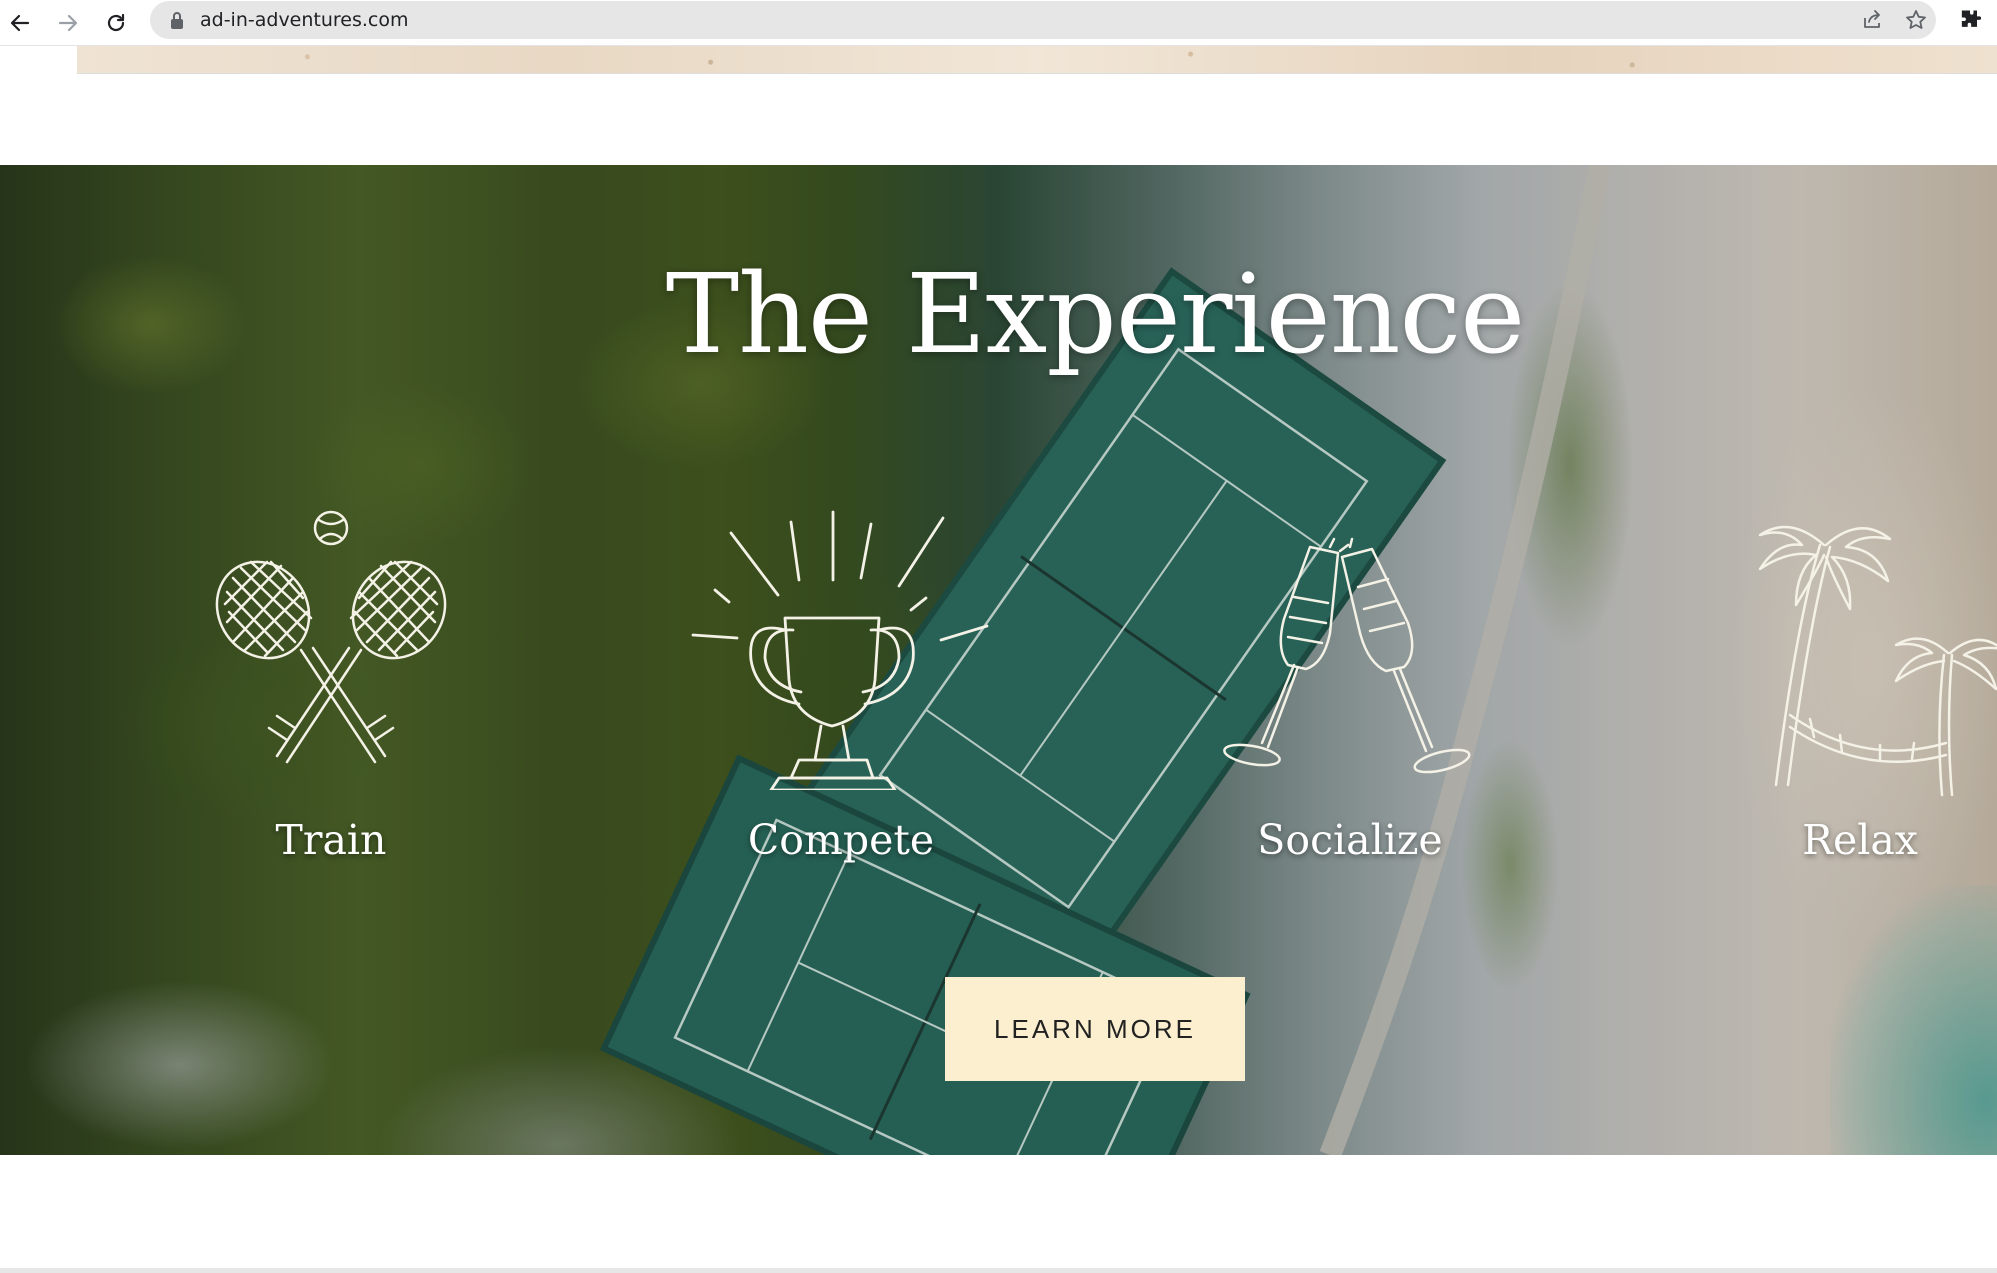 The image size is (1997, 1273). I want to click on tennis-rackets-icon, so click(331, 637).